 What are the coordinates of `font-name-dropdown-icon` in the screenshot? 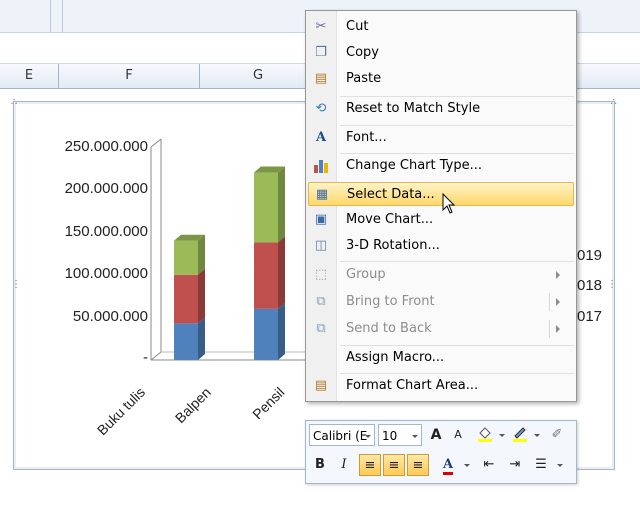 It's located at (368, 436).